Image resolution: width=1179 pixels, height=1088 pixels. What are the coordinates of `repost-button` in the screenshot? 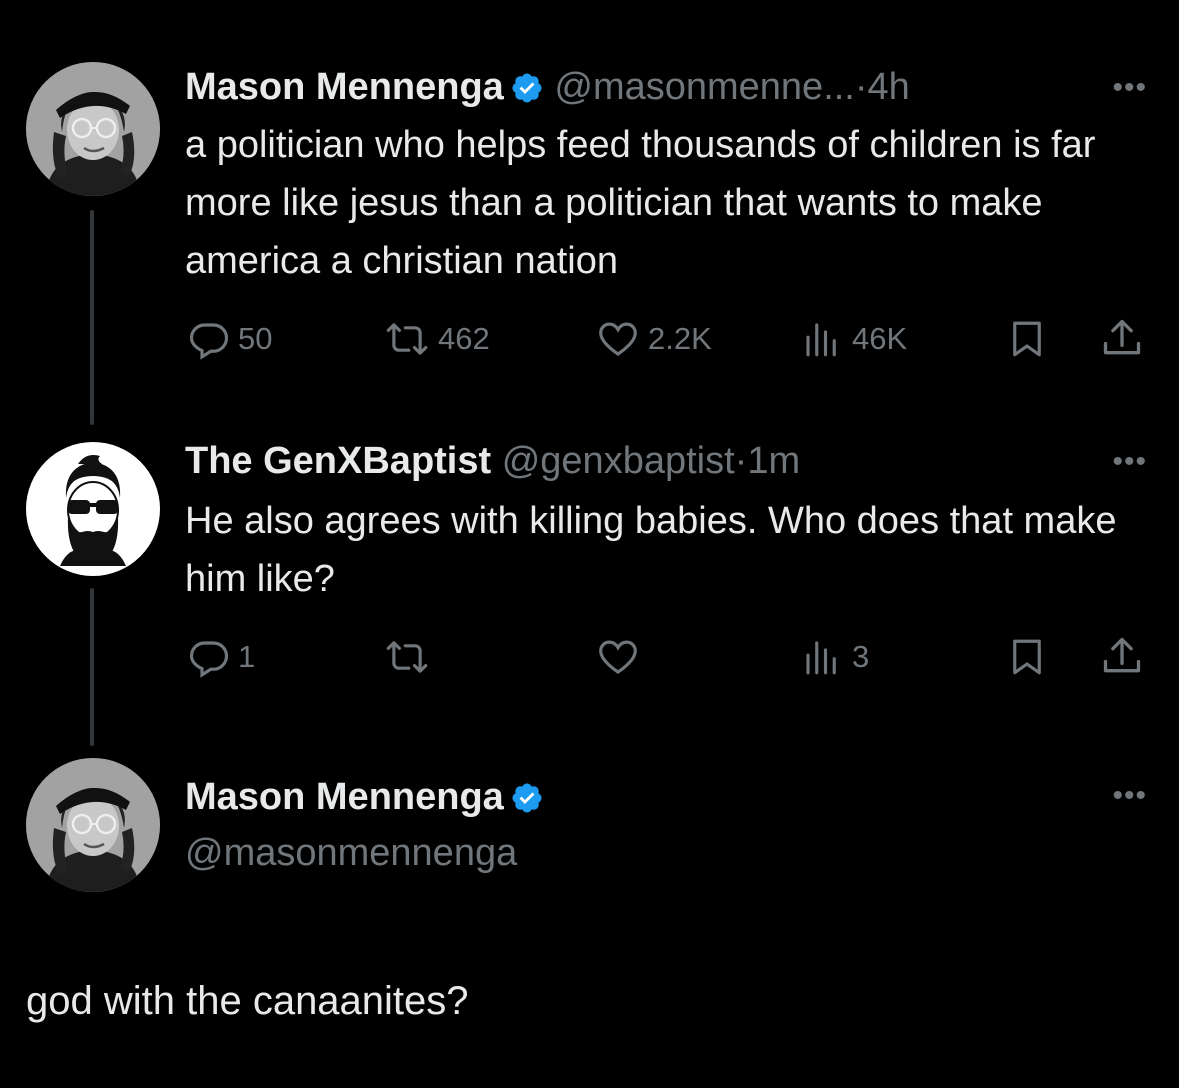 It's located at (411, 657).